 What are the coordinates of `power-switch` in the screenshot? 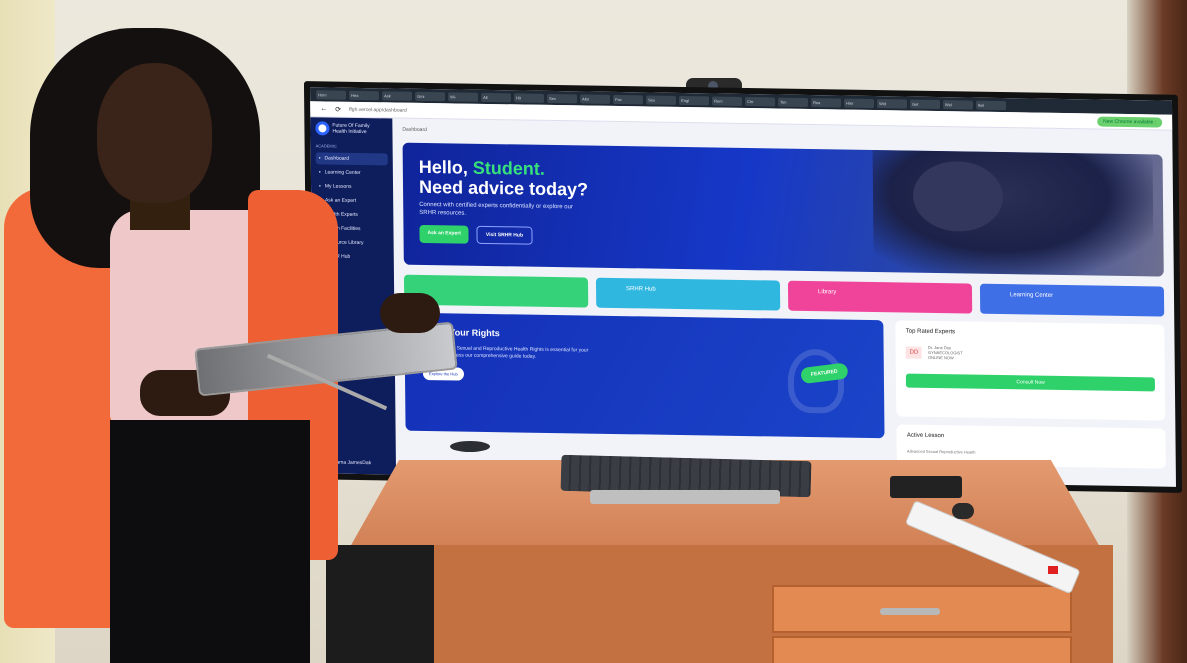 It's located at (1053, 570).